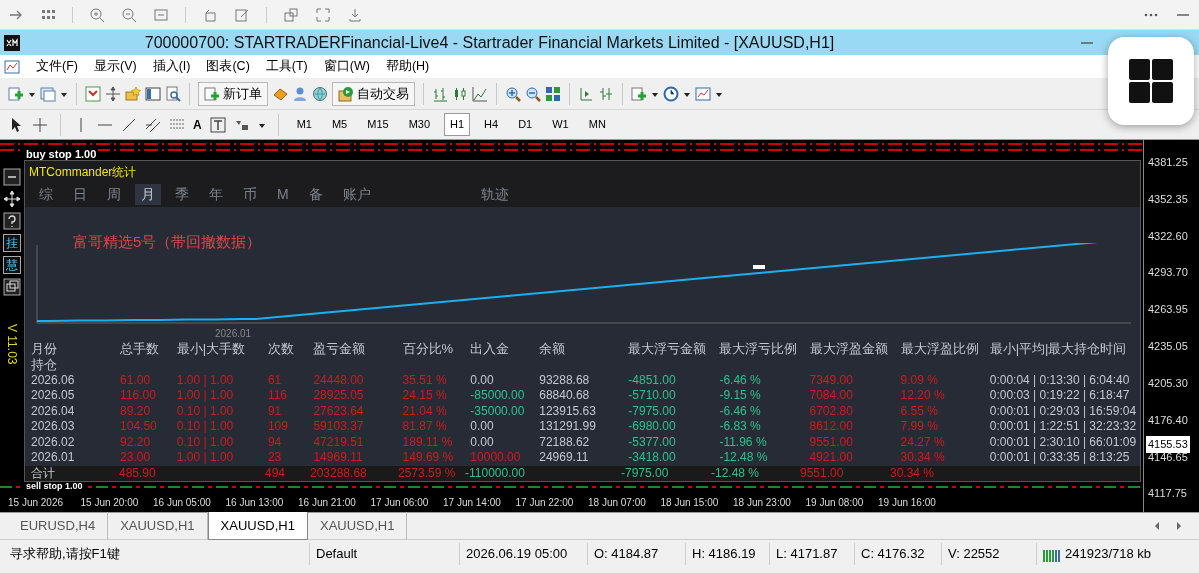 This screenshot has width=1199, height=573. What do you see at coordinates (12, 243) in the screenshot?
I see `side-button: 挂` at bounding box center [12, 243].